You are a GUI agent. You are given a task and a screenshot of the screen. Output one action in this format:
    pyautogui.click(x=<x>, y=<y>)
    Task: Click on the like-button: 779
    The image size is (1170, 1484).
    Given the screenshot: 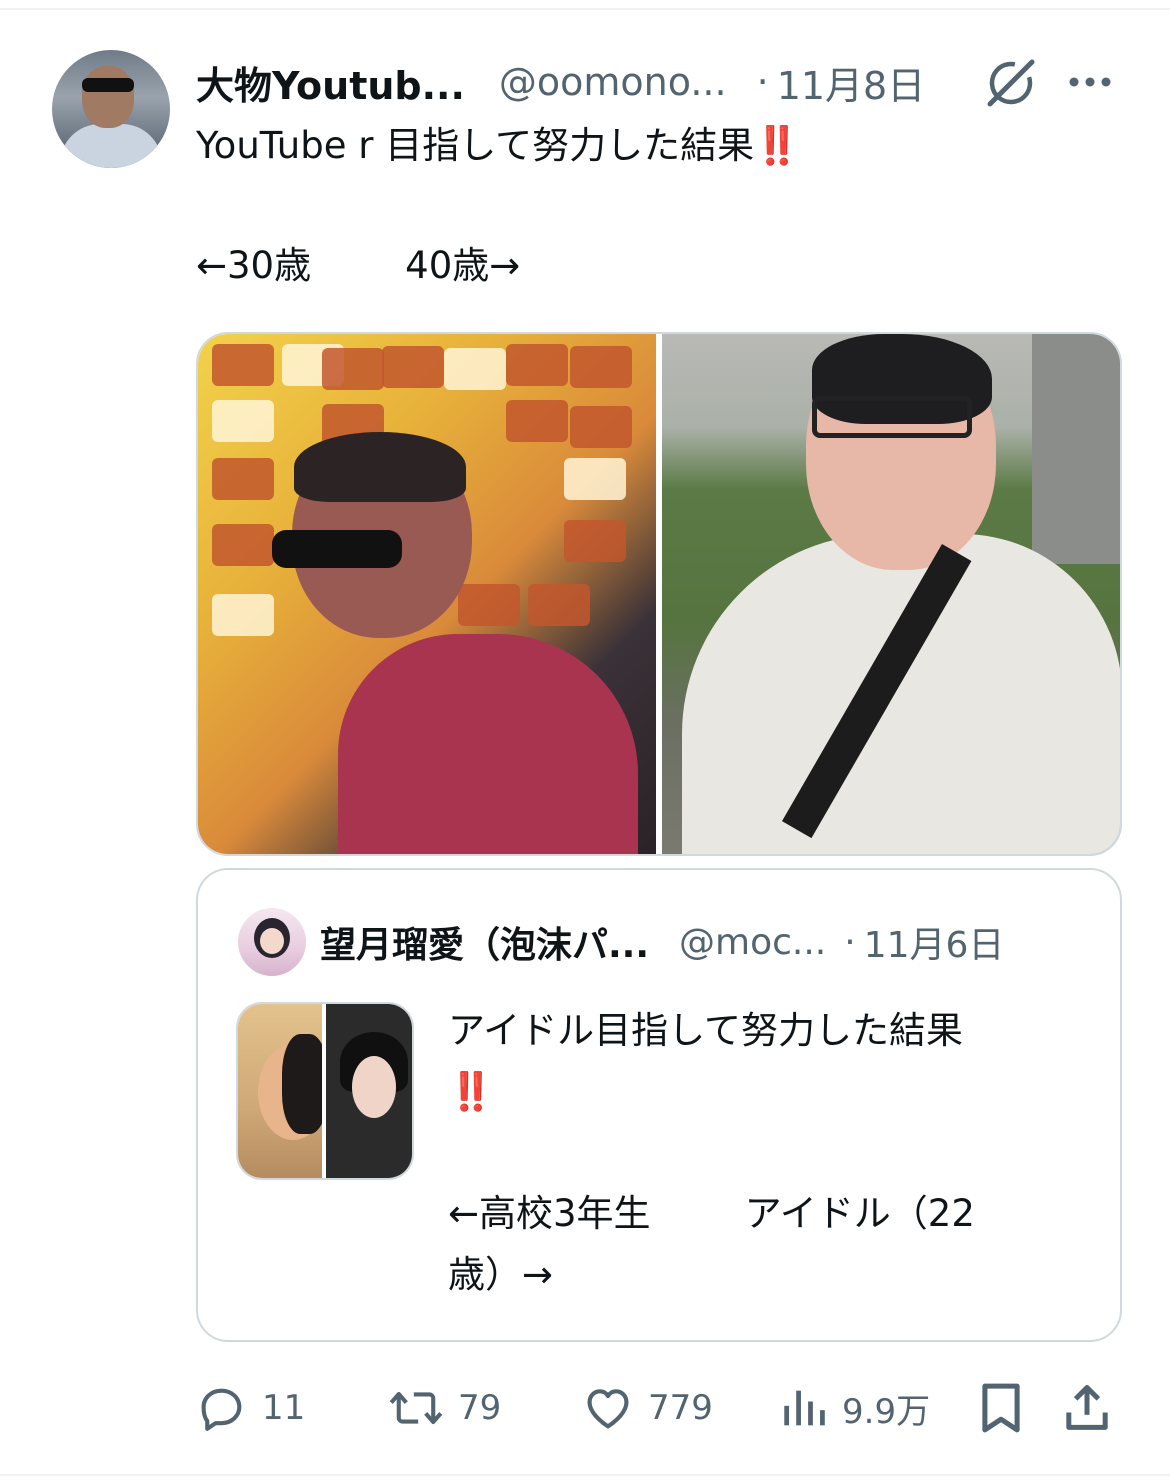 What is the action you would take?
    pyautogui.click(x=647, y=1408)
    